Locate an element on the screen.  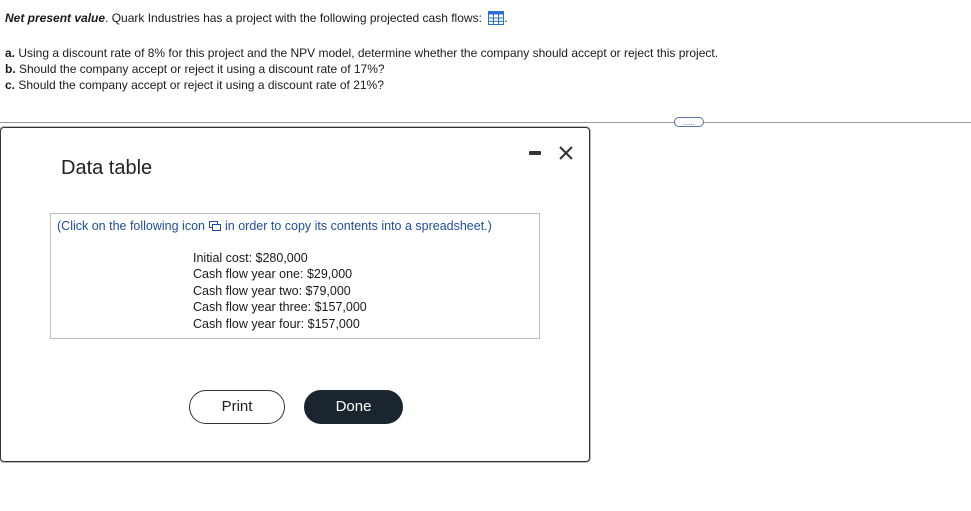
list-item: Cash flow year two: $79,000 is located at coordinates (272, 290).